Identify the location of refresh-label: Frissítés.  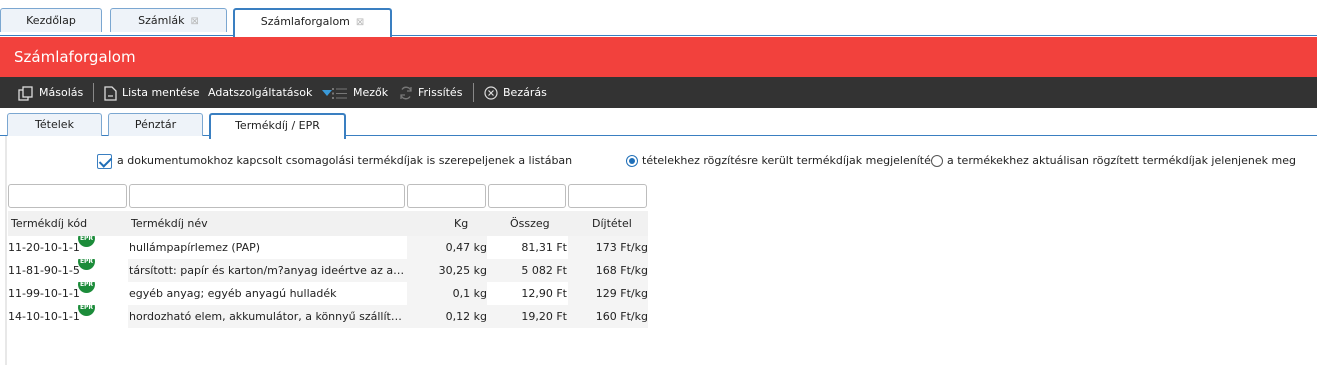
(440, 92).